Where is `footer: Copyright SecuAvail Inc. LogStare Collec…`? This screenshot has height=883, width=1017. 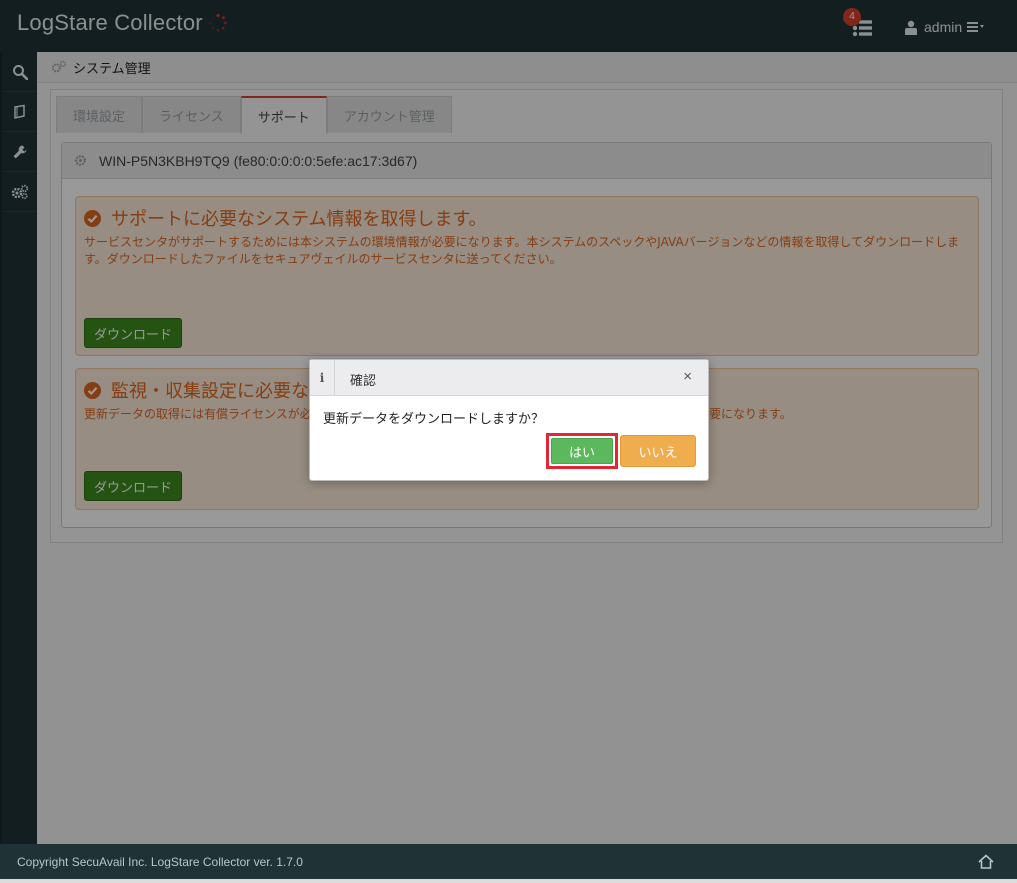 footer: Copyright SecuAvail Inc. LogStare Collec… is located at coordinates (508, 861).